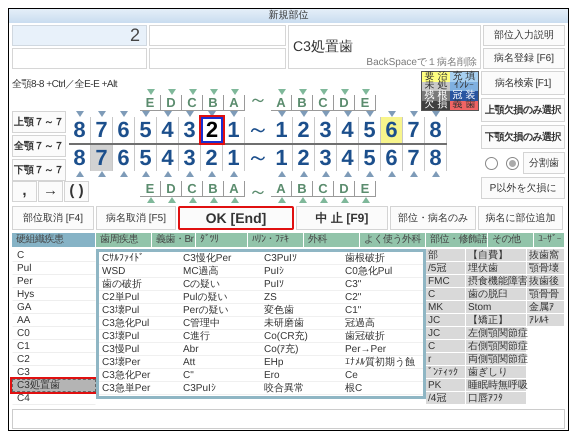 This screenshot has width=579, height=438. Describe the element at coordinates (382, 336) in the screenshot. I see `disease-option: 歯冠破折` at that location.